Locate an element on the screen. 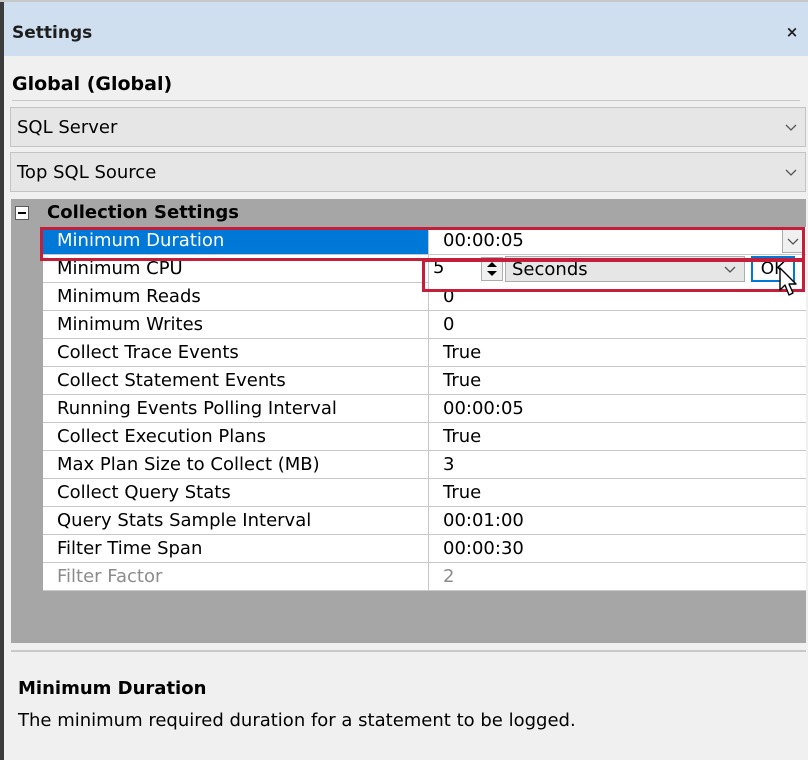 This screenshot has width=808, height=760. property-name-cell: Collect Execution Plans is located at coordinates (236, 437).